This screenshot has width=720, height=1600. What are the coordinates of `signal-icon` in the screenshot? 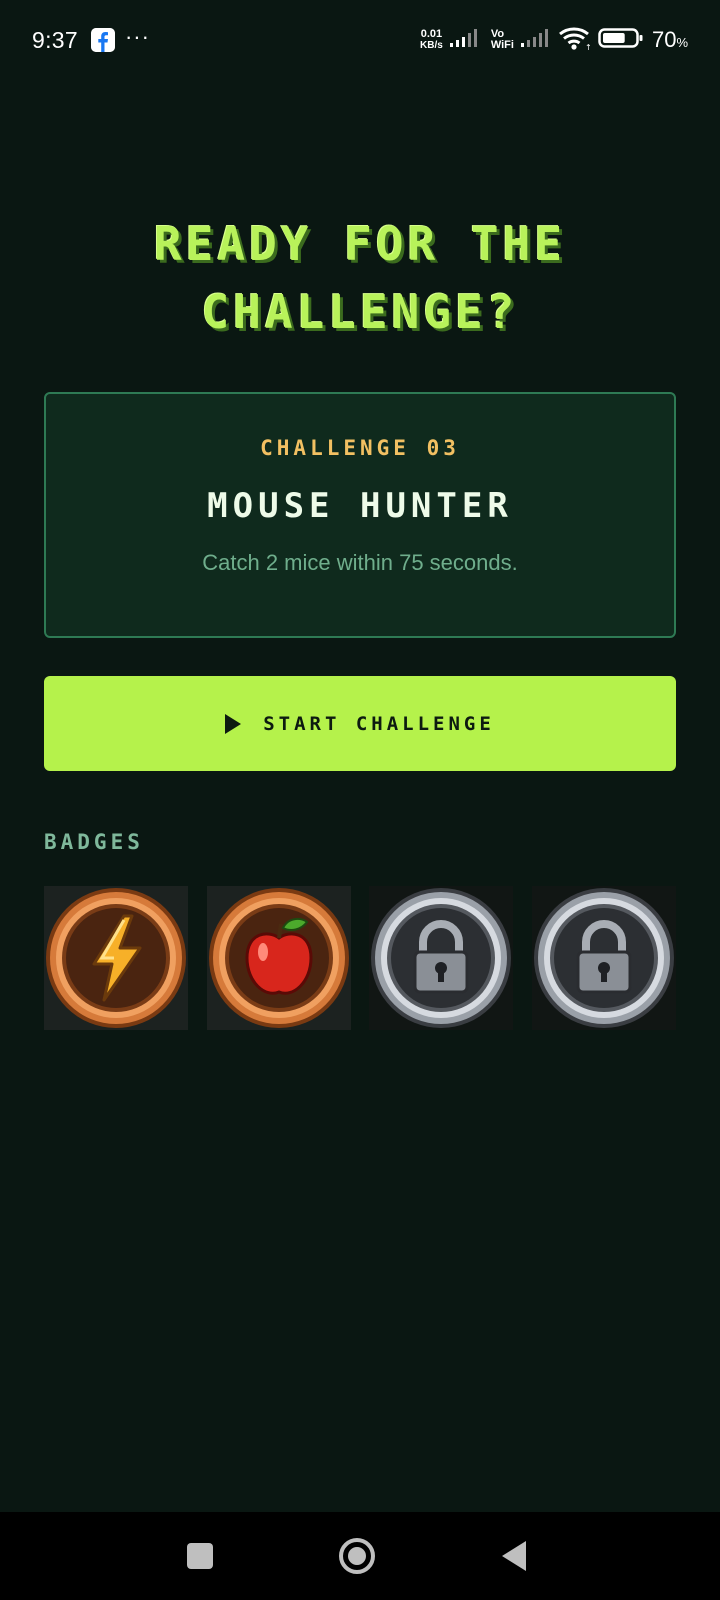 It's located at (465, 40).